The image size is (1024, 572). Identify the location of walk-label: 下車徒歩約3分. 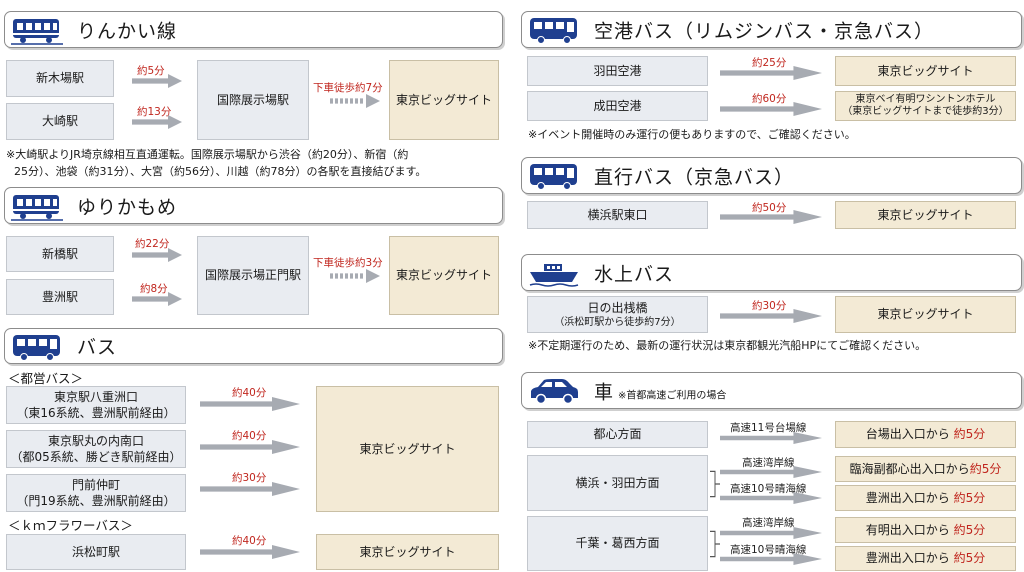
(348, 263).